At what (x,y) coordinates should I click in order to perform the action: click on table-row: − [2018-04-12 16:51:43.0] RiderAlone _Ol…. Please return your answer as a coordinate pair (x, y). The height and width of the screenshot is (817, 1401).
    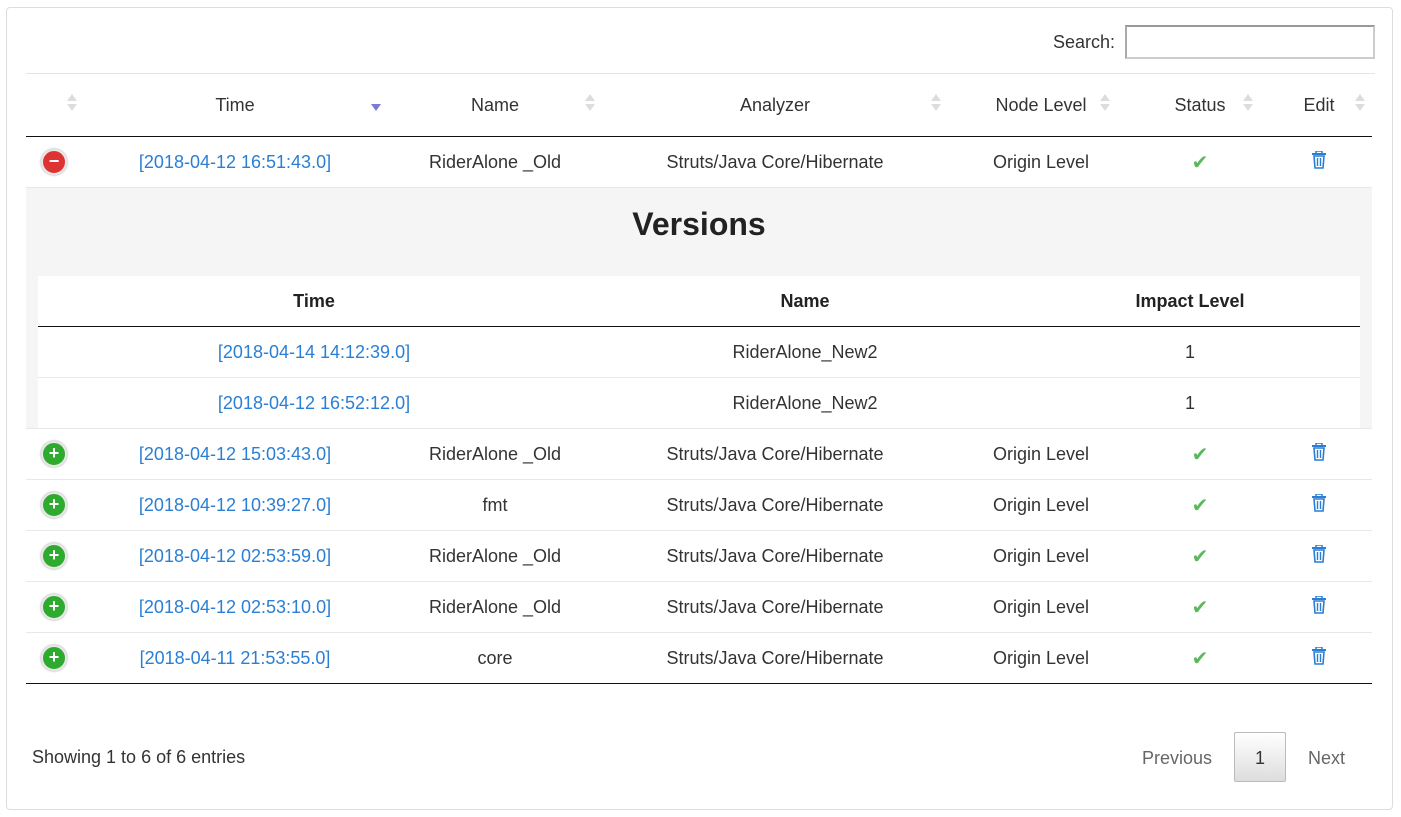
    Looking at the image, I should click on (699, 162).